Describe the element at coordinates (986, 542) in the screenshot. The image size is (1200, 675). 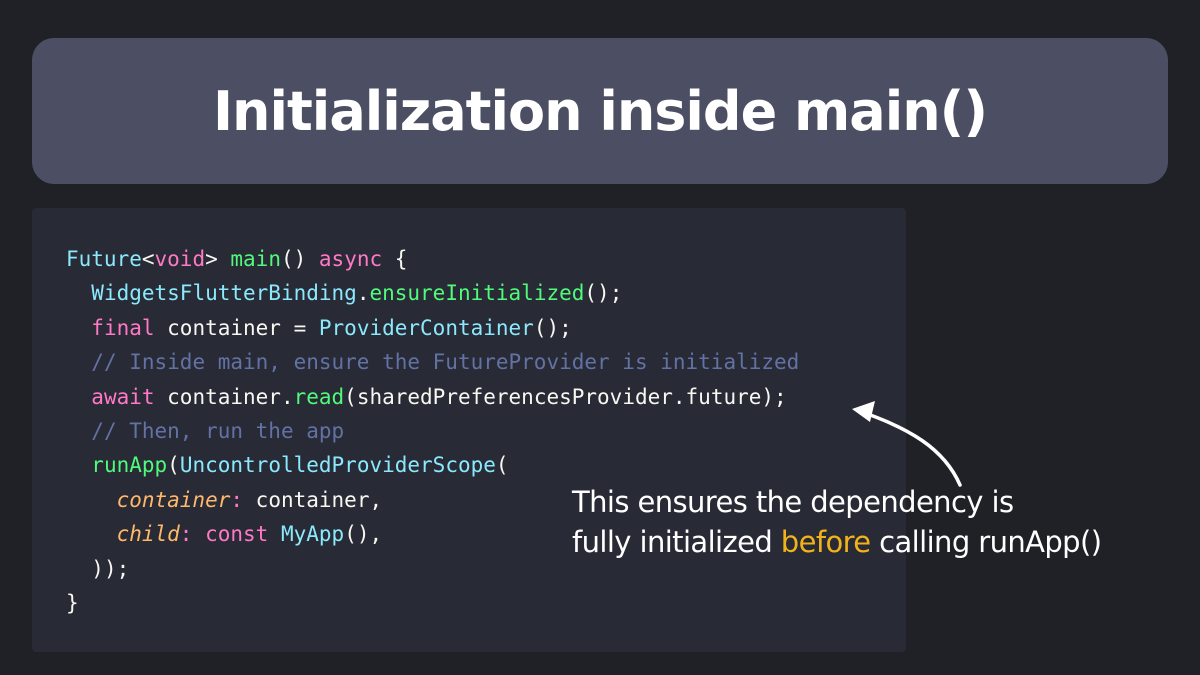
I see `annotation-text: calling runApp()` at that location.